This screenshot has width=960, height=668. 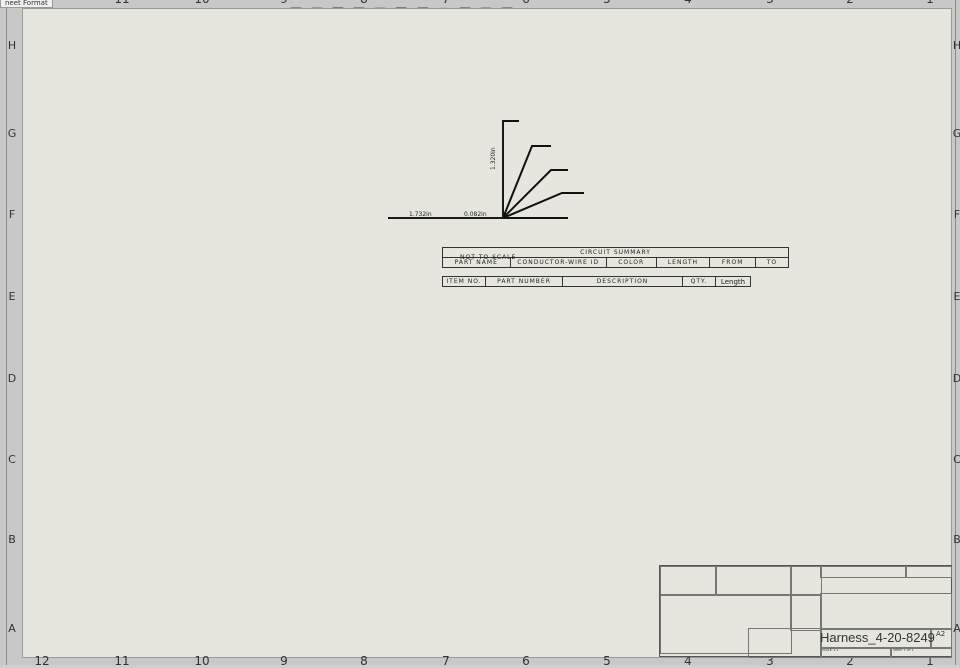 What do you see at coordinates (863, 572) in the screenshot?
I see `title-block-title-cell` at bounding box center [863, 572].